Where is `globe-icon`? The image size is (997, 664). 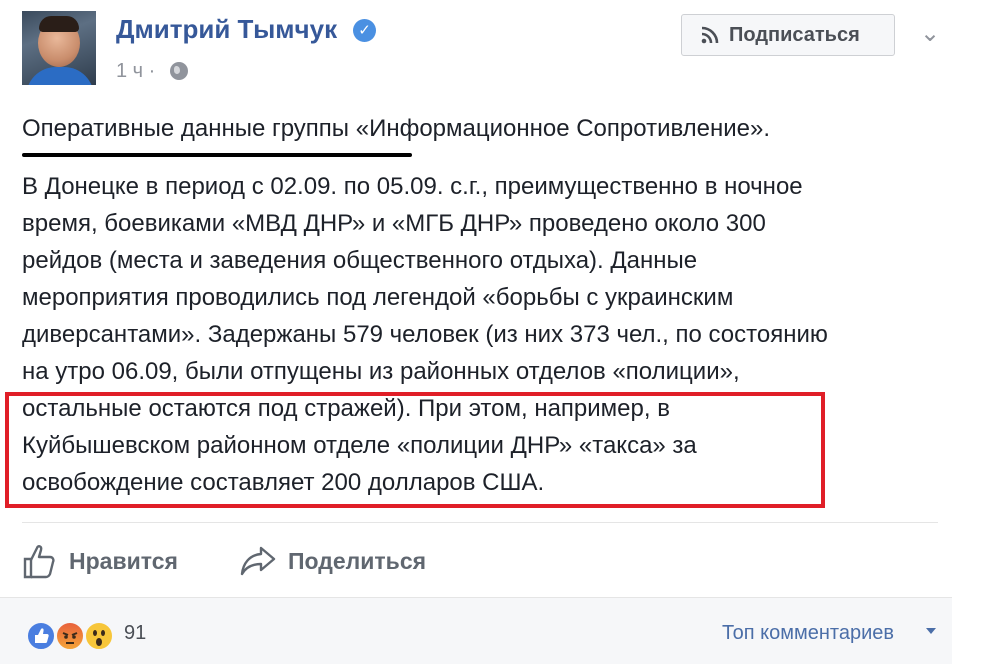 globe-icon is located at coordinates (179, 71).